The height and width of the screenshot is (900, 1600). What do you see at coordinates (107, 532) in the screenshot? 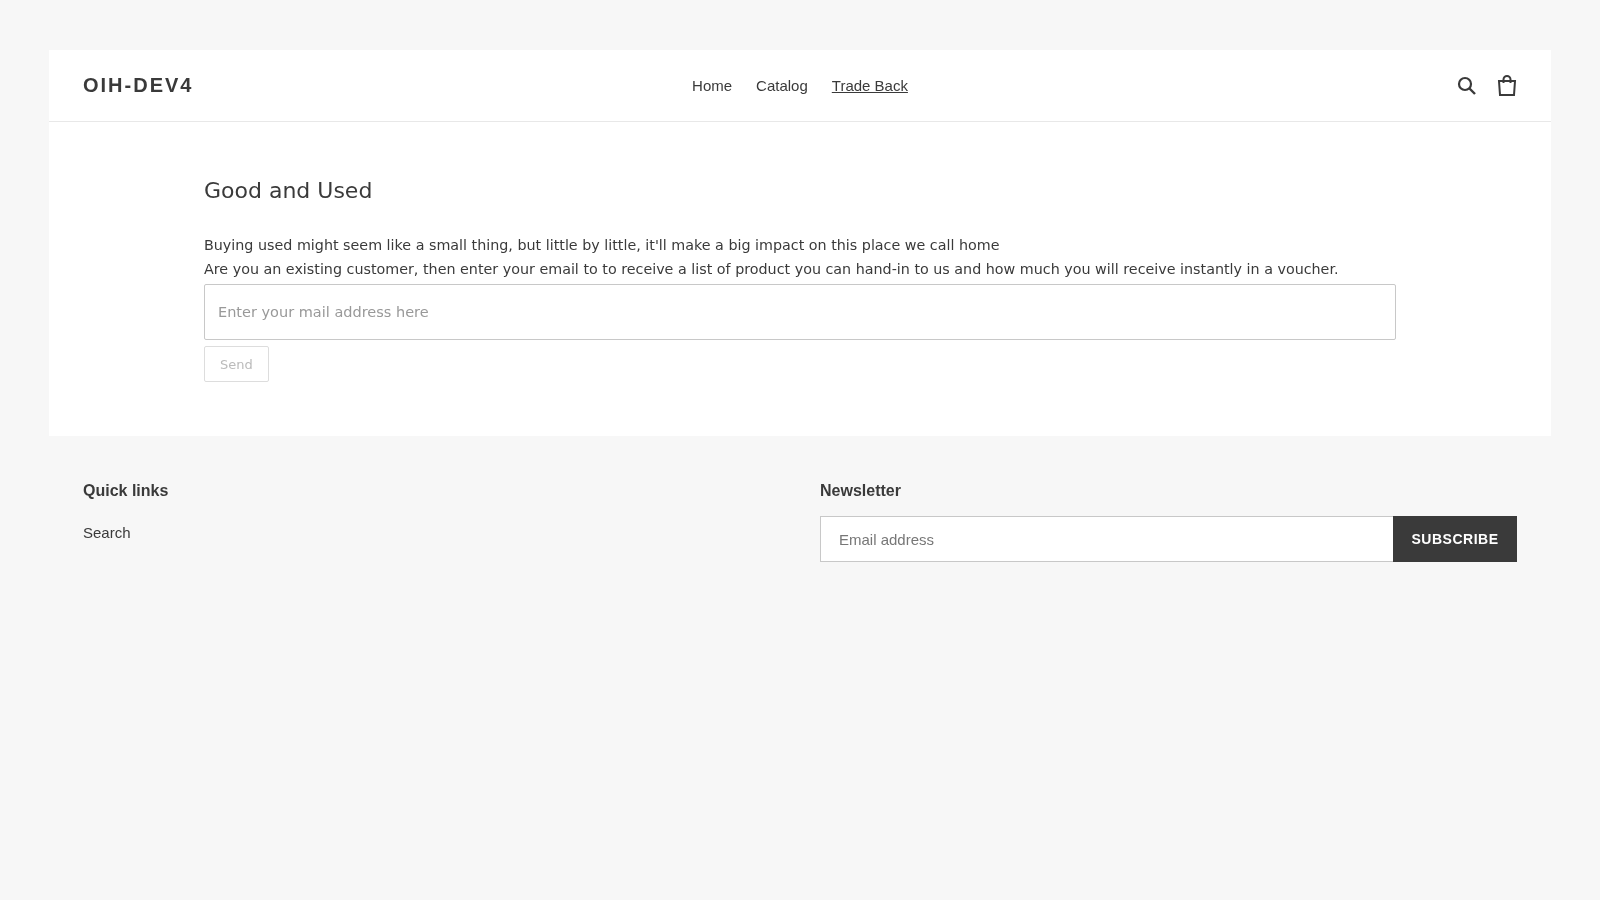
I see `footer-link: Search` at bounding box center [107, 532].